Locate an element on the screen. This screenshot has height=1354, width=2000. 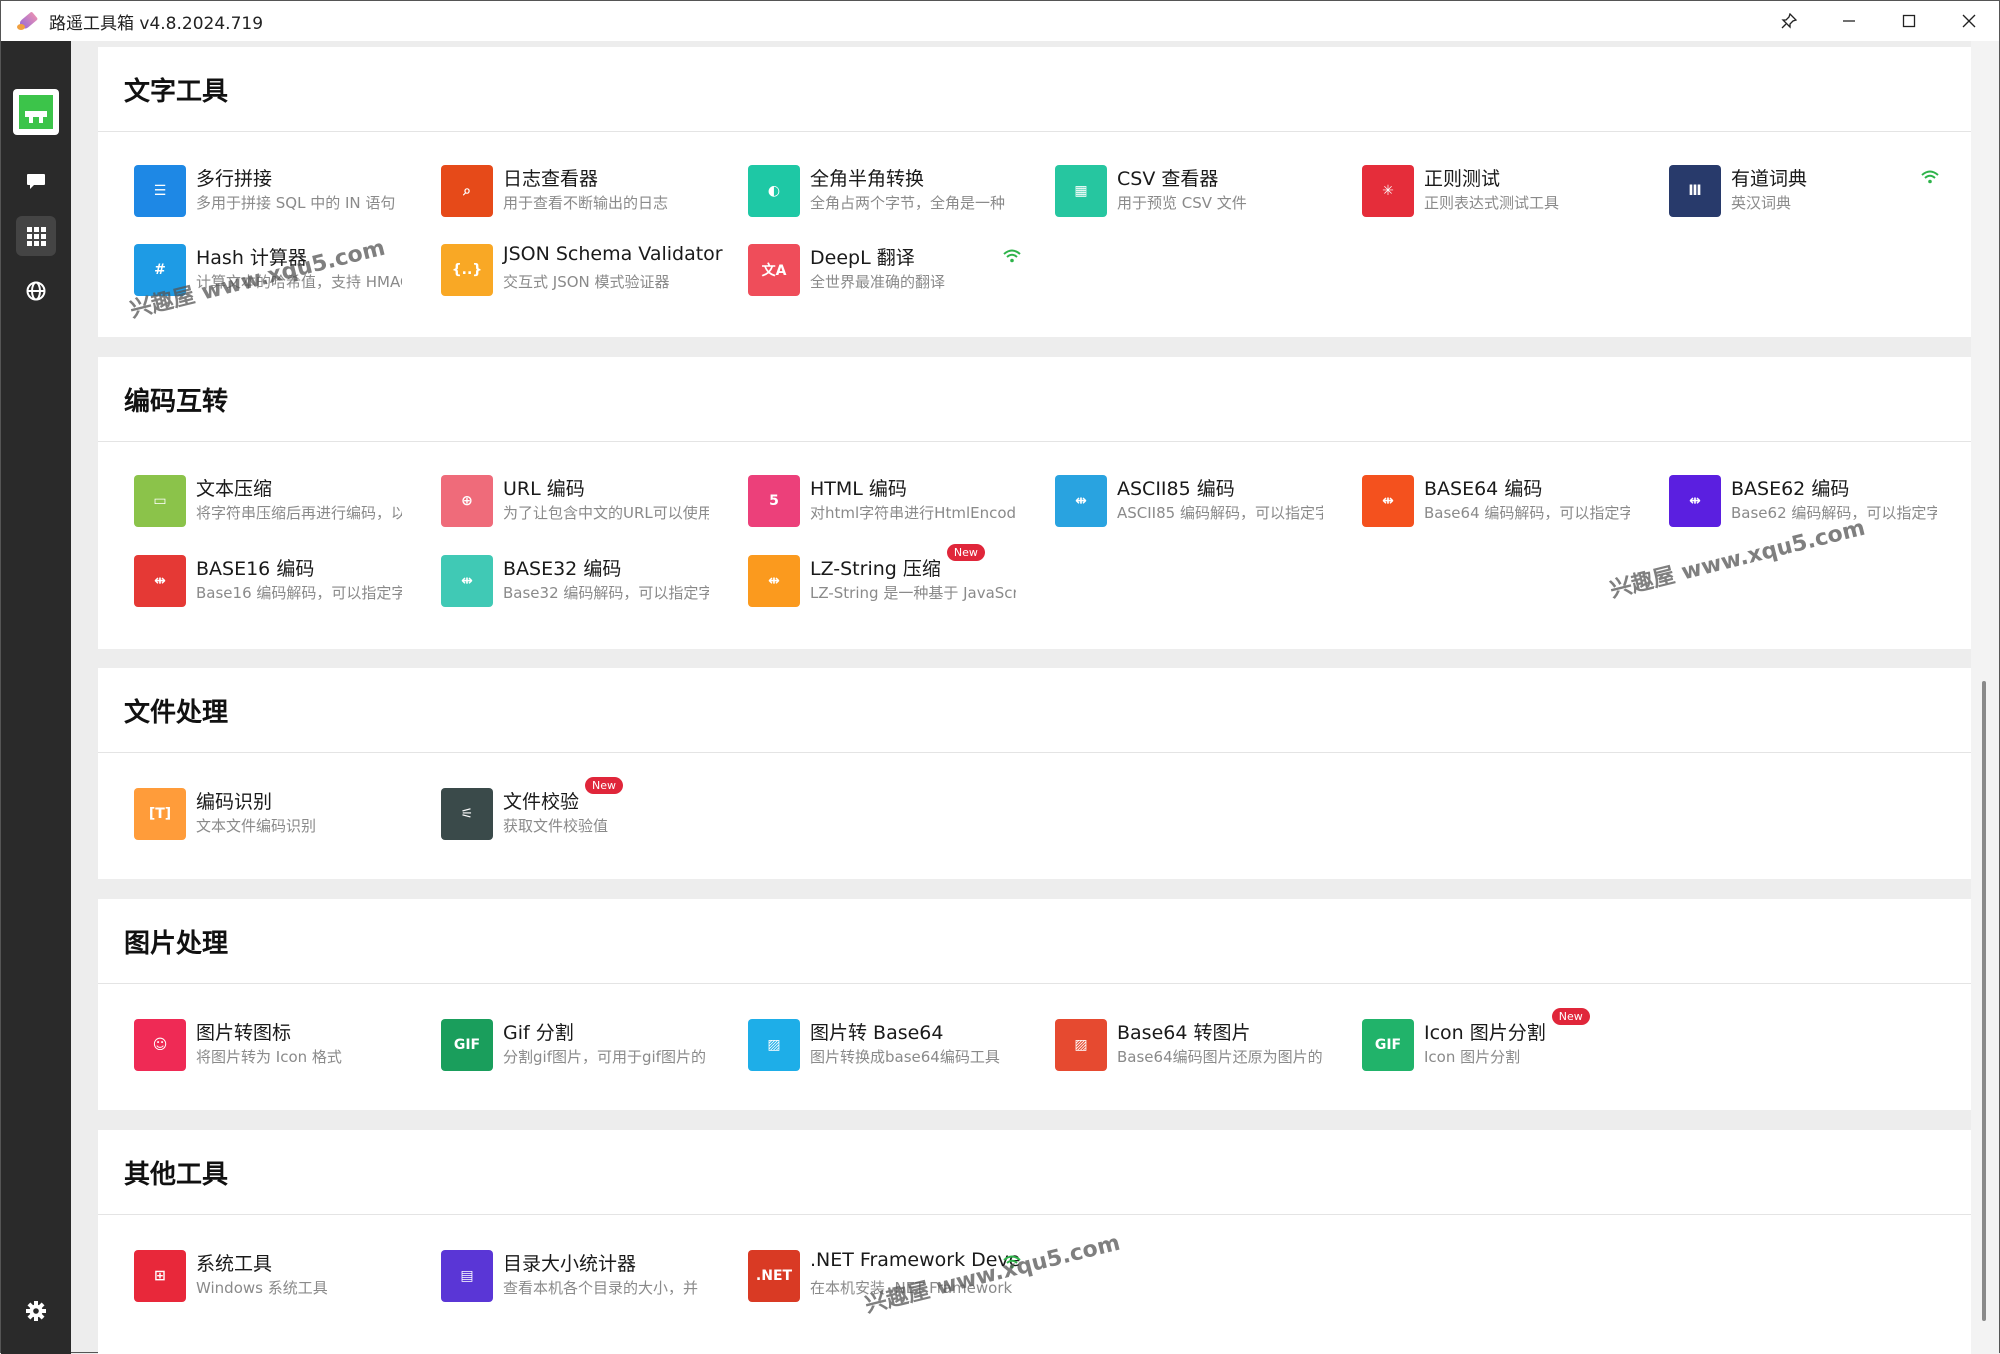
search-log-icon: ⌕ is located at coordinates (467, 191).